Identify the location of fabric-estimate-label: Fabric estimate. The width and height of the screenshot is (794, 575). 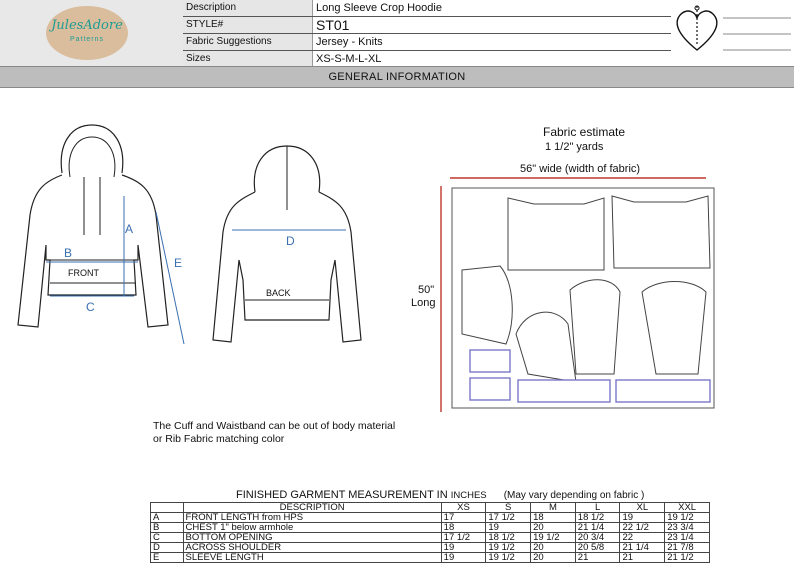
(584, 132).